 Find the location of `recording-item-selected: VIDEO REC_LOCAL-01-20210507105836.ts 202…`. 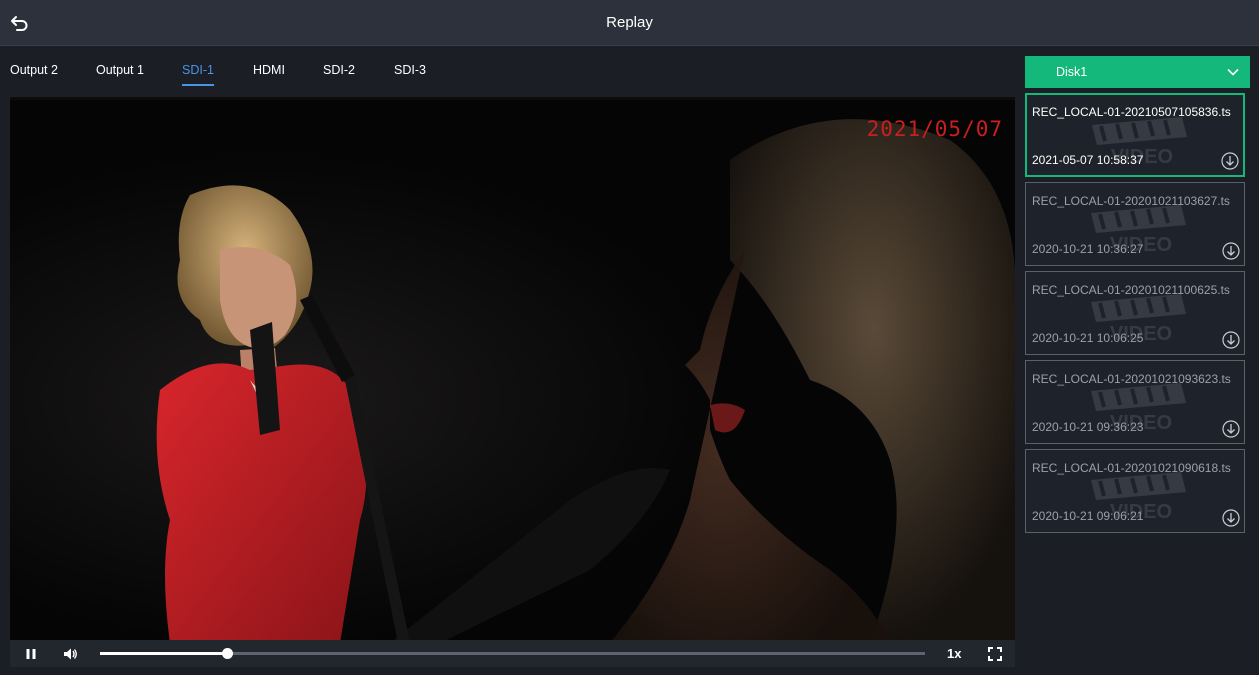

recording-item-selected: VIDEO REC_LOCAL-01-20210507105836.ts 202… is located at coordinates (1135, 135).